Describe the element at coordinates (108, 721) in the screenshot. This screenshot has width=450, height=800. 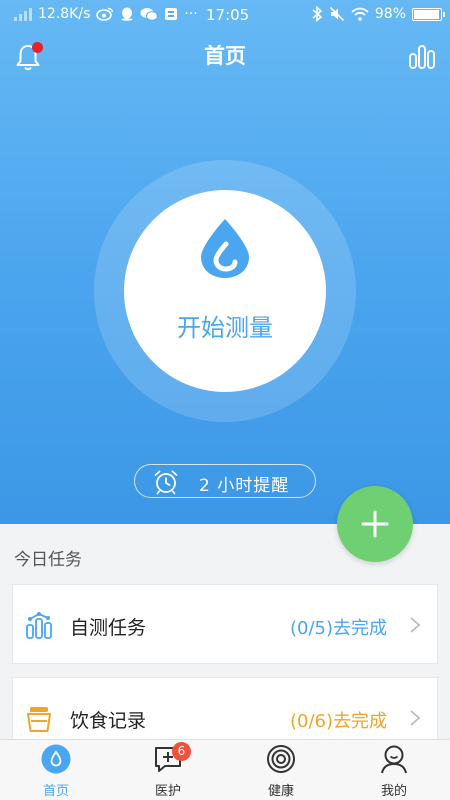
I see `task-name: 饮食记录` at that location.